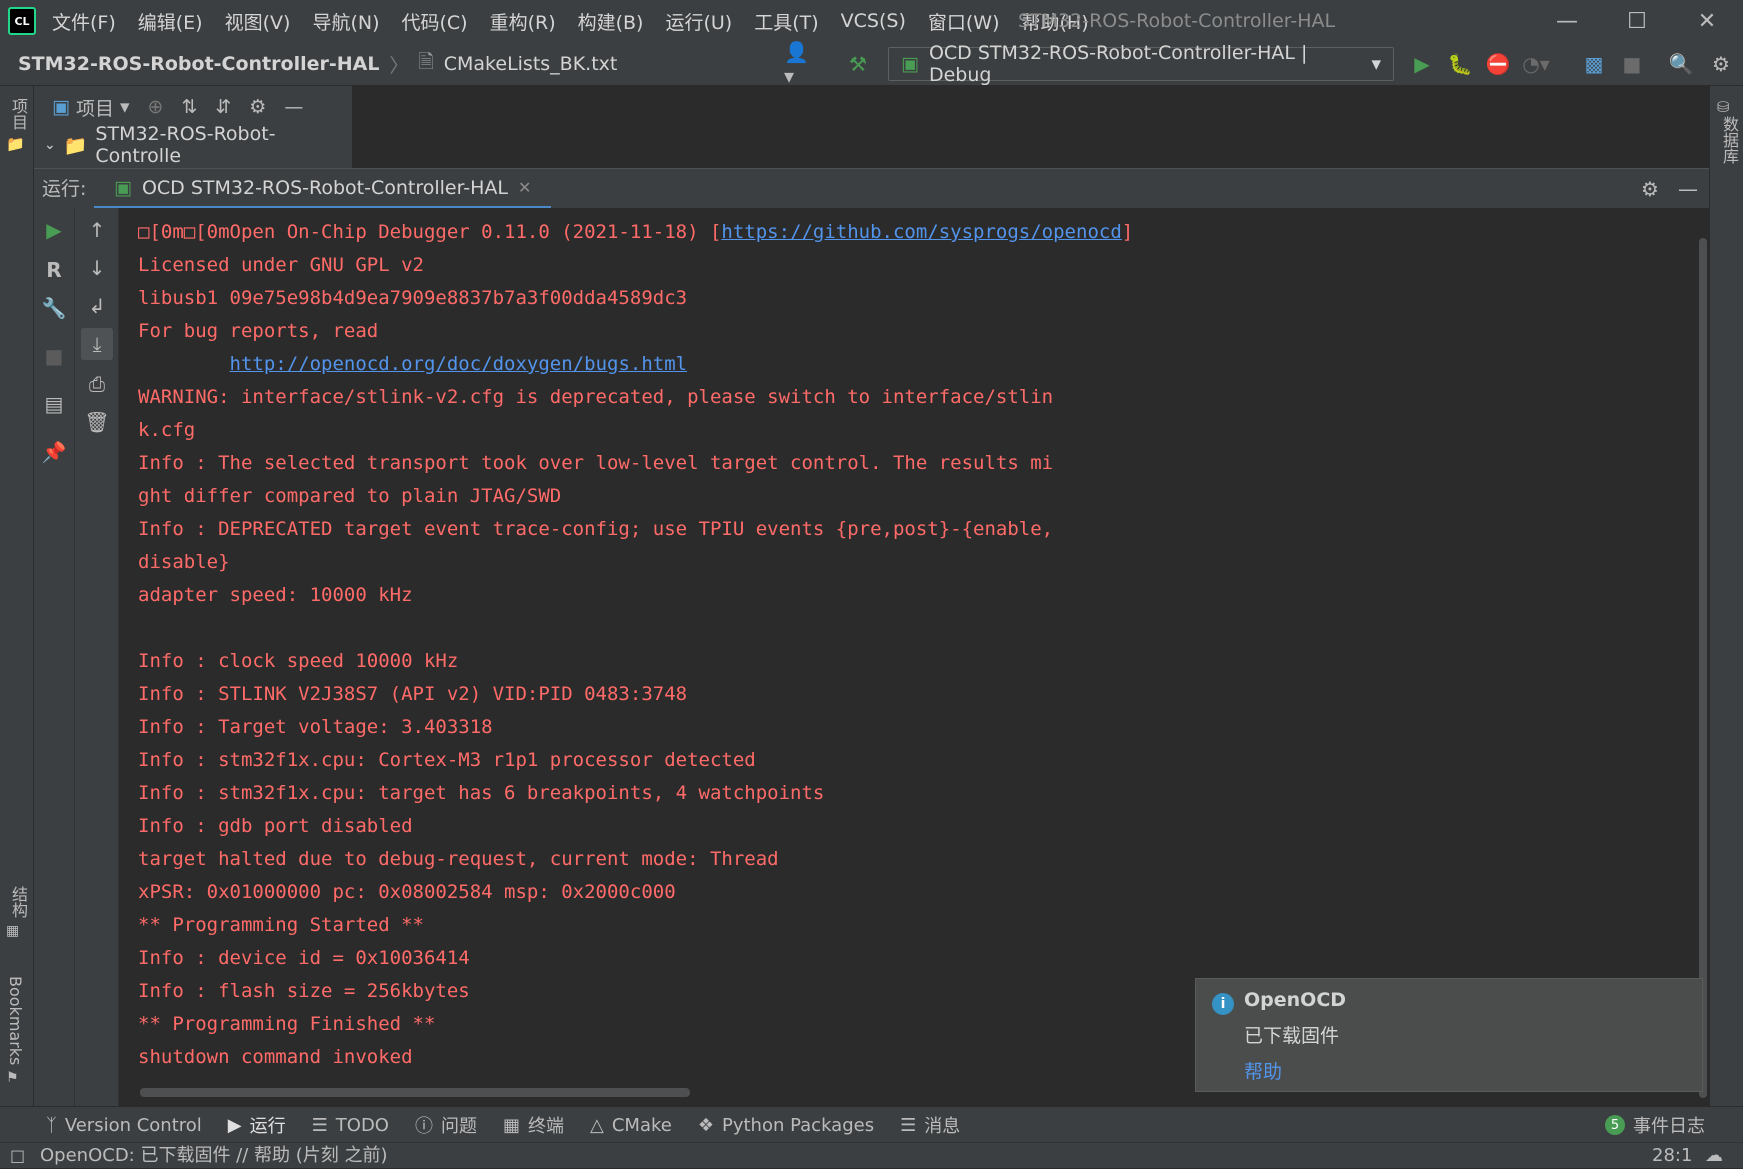  Describe the element at coordinates (350, 1125) in the screenshot. I see `tab-todo: ☰ TODO` at that location.